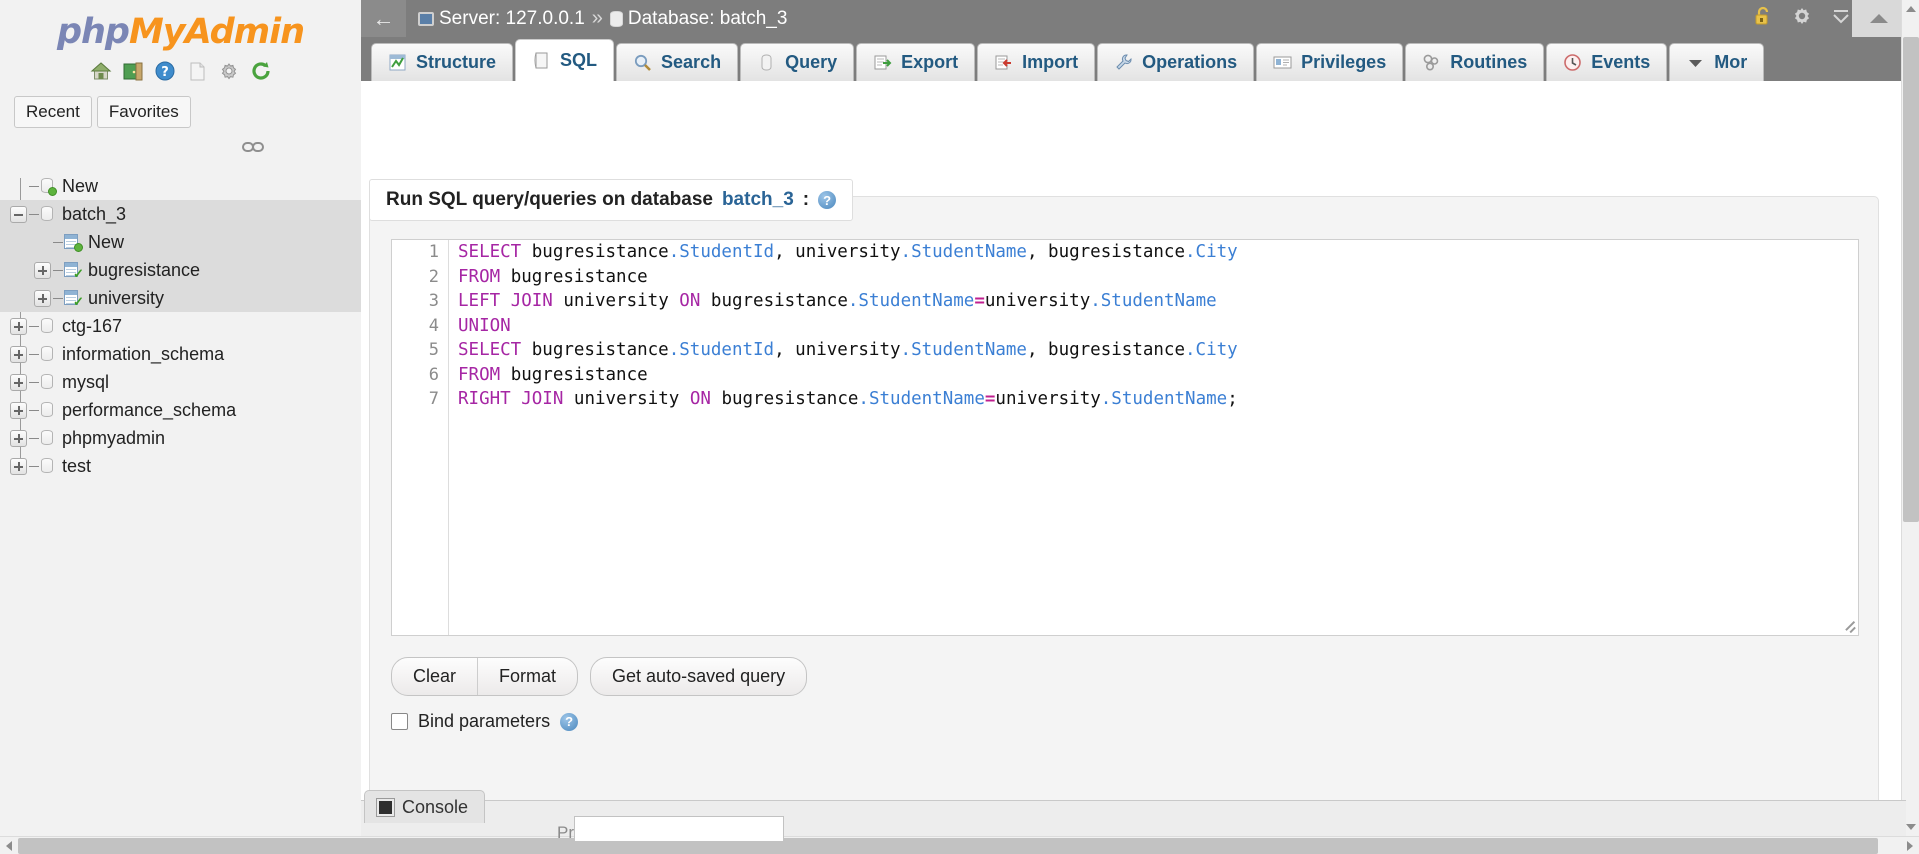  Describe the element at coordinates (1607, 62) in the screenshot. I see `tab-events: Events` at that location.